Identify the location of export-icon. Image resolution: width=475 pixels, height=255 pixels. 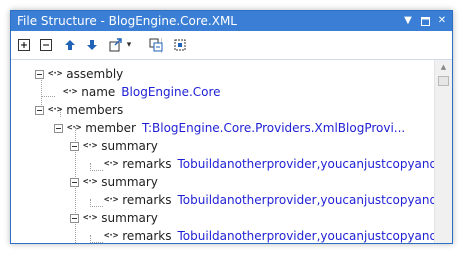
(116, 45).